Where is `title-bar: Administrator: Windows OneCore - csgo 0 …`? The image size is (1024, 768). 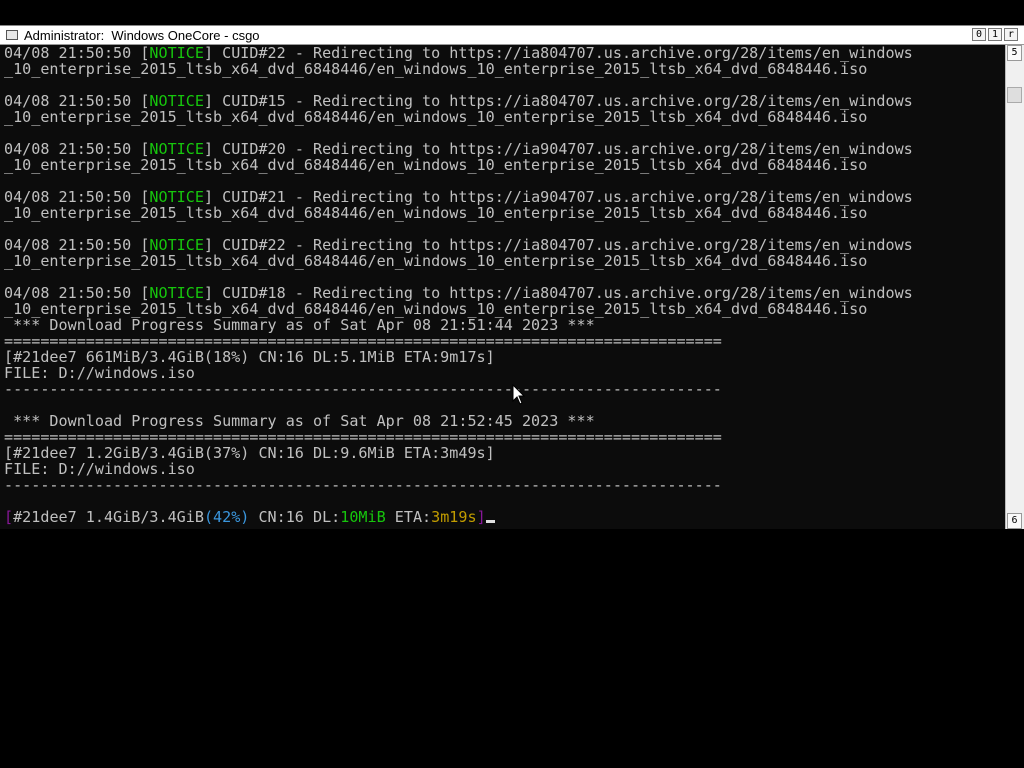 title-bar: Administrator: Windows OneCore - csgo 0 … is located at coordinates (512, 35).